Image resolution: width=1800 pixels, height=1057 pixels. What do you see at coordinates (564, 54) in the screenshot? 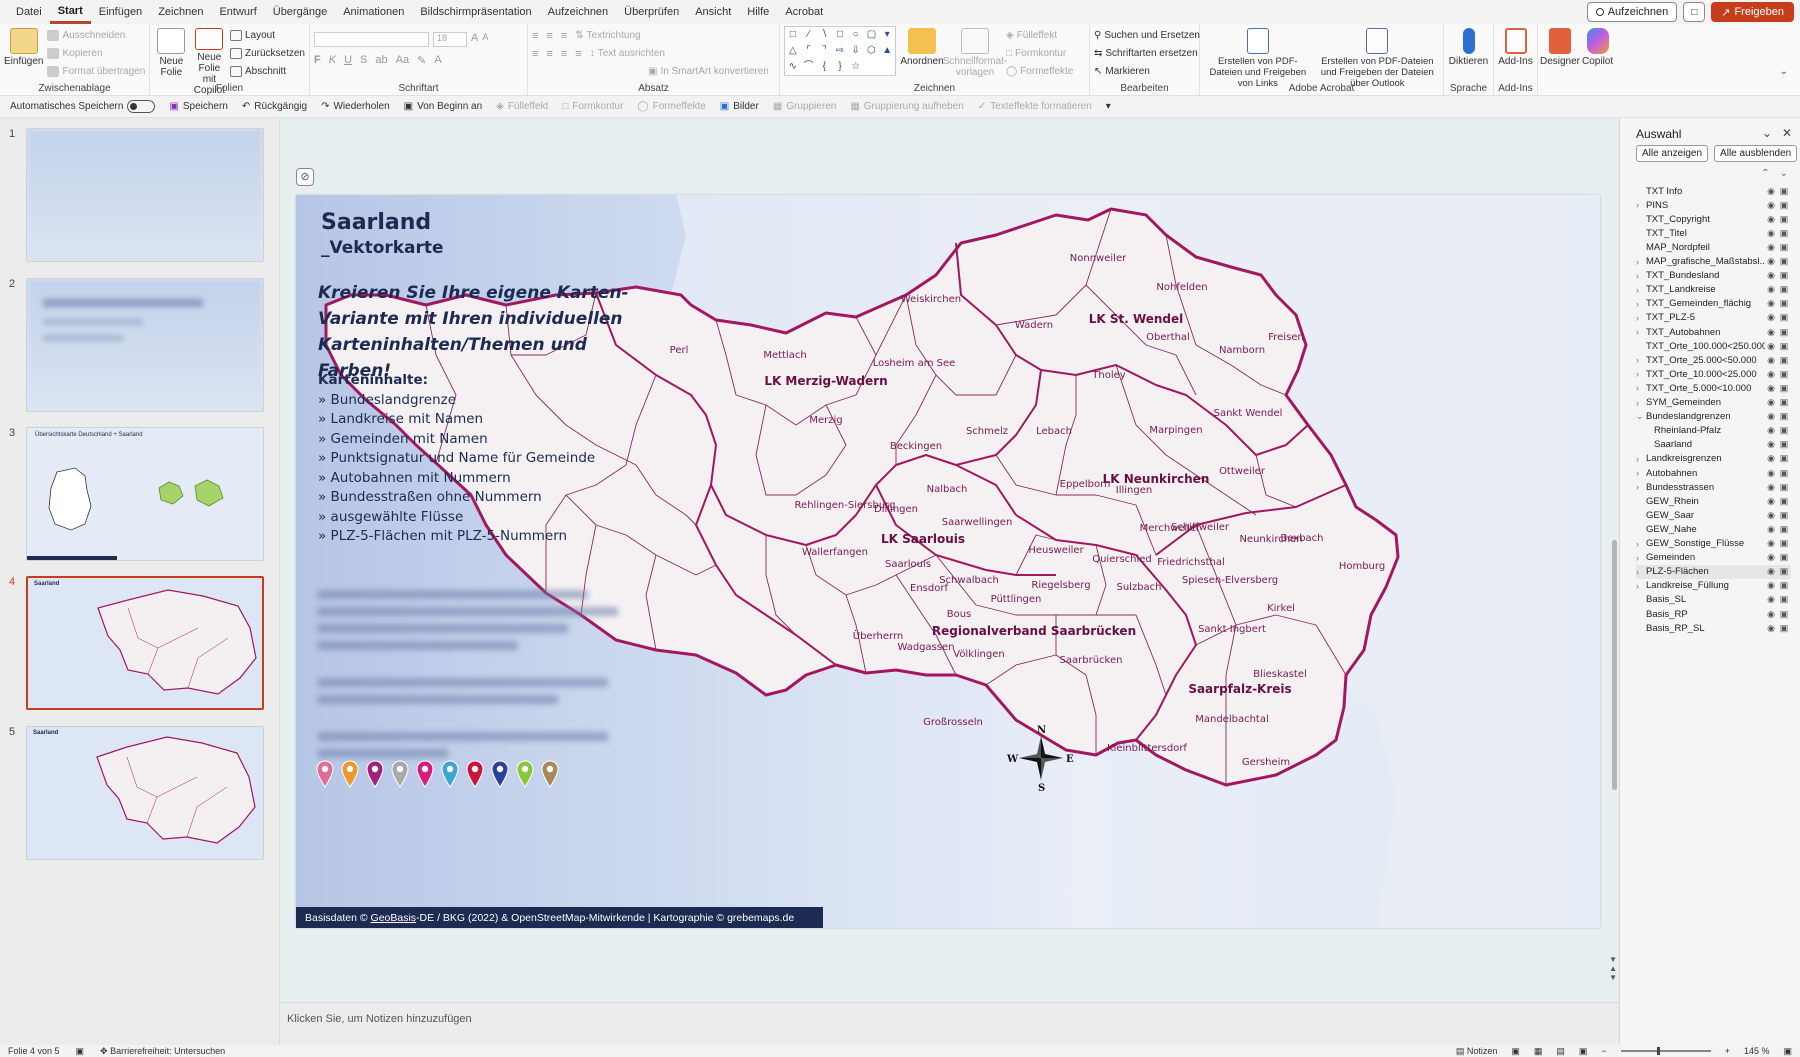
I see `align-right-icon: ≡` at bounding box center [564, 54].